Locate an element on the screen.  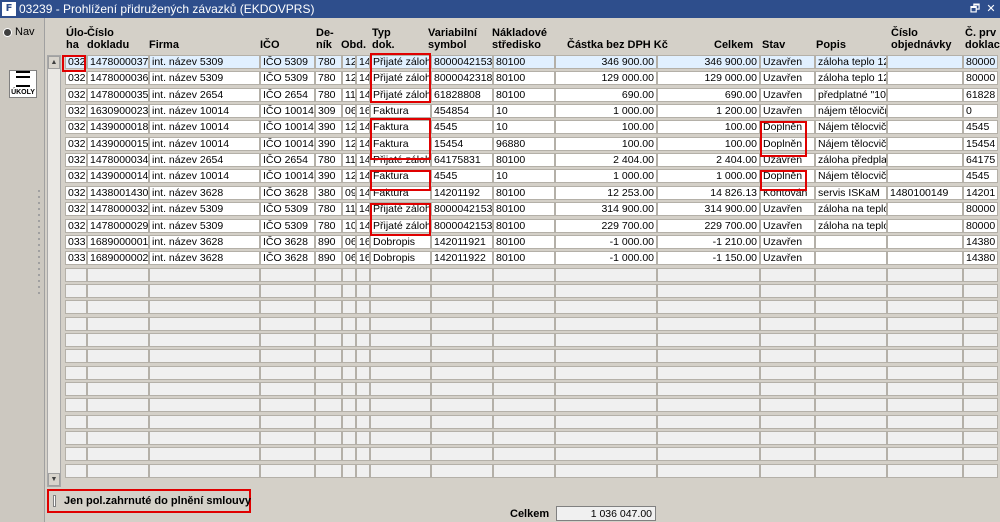
cell-prv: 80000 is located at coordinates (980, 62).